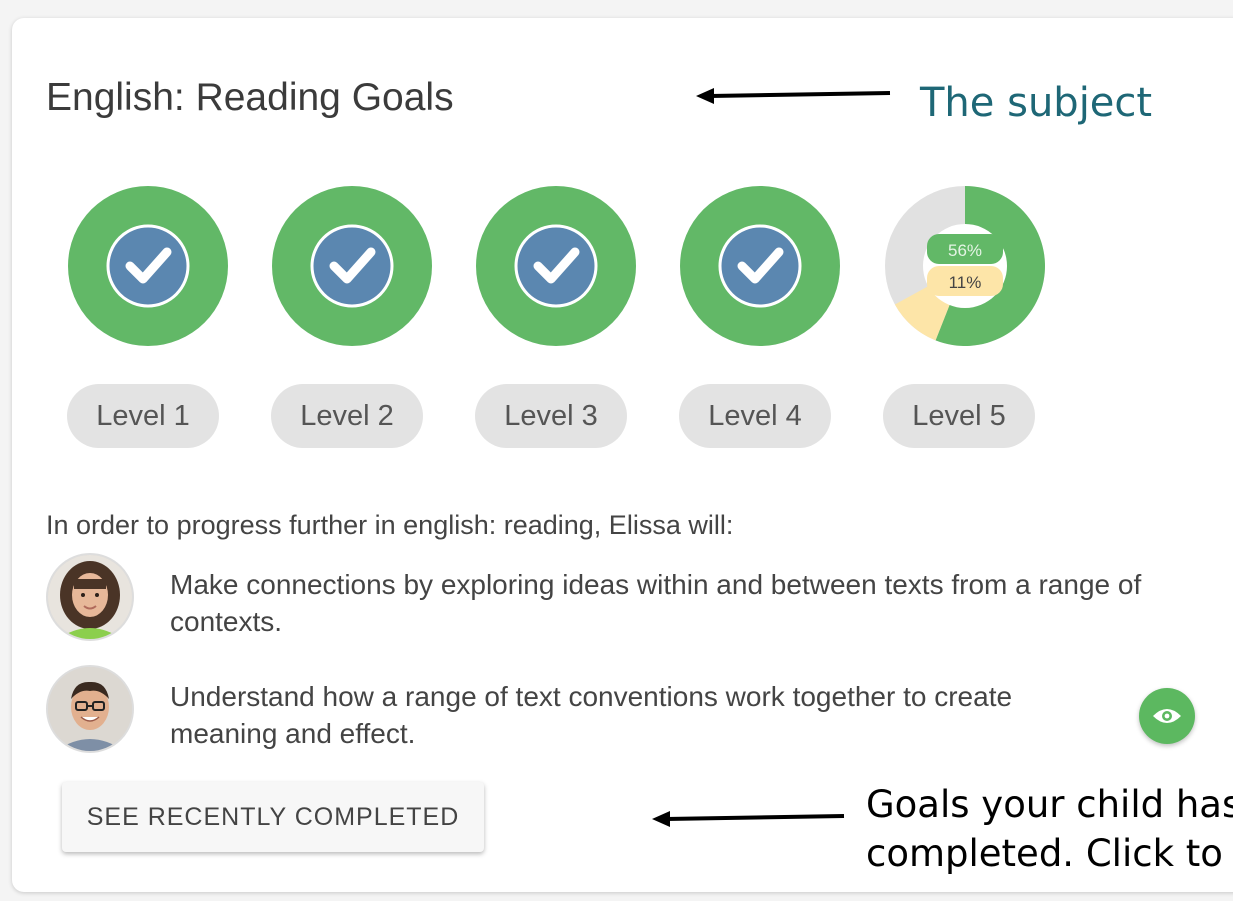  What do you see at coordinates (965, 282) in the screenshot?
I see `working-percent: 11%` at bounding box center [965, 282].